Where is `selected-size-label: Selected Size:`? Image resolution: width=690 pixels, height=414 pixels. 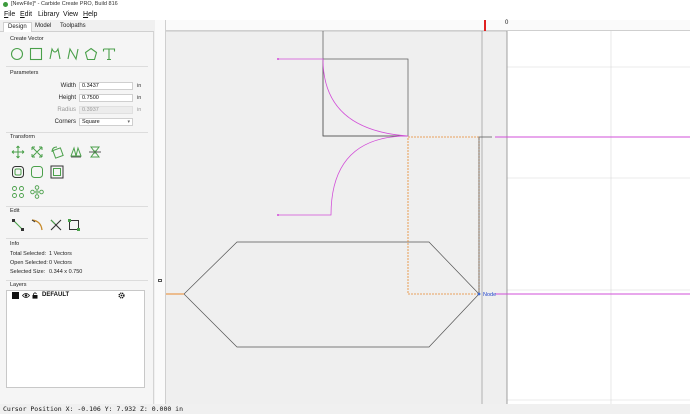
selected-size-label: Selected Size: is located at coordinates (28, 272).